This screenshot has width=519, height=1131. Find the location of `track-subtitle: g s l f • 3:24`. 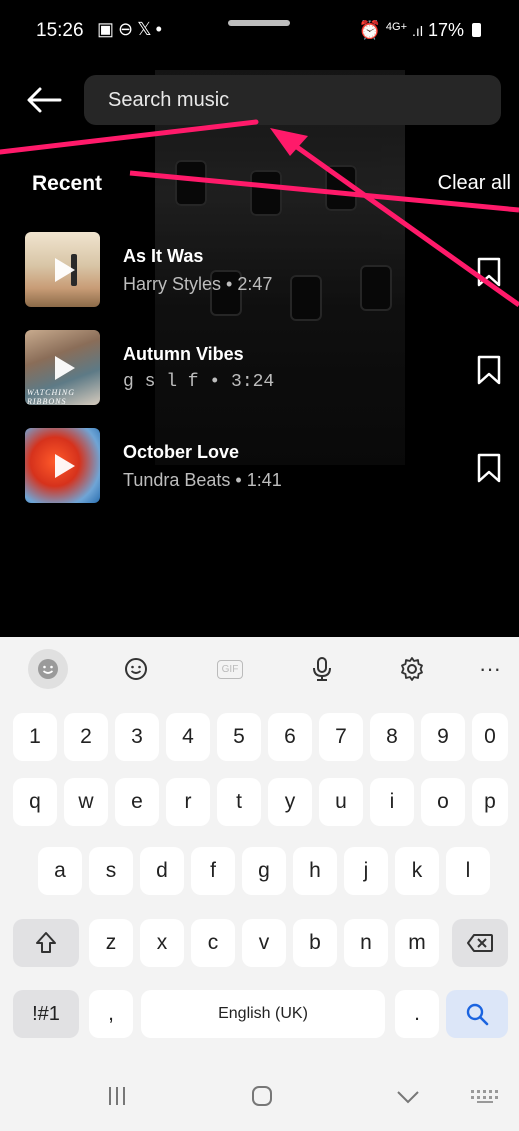

track-subtitle: g s l f • 3:24 is located at coordinates (199, 382).